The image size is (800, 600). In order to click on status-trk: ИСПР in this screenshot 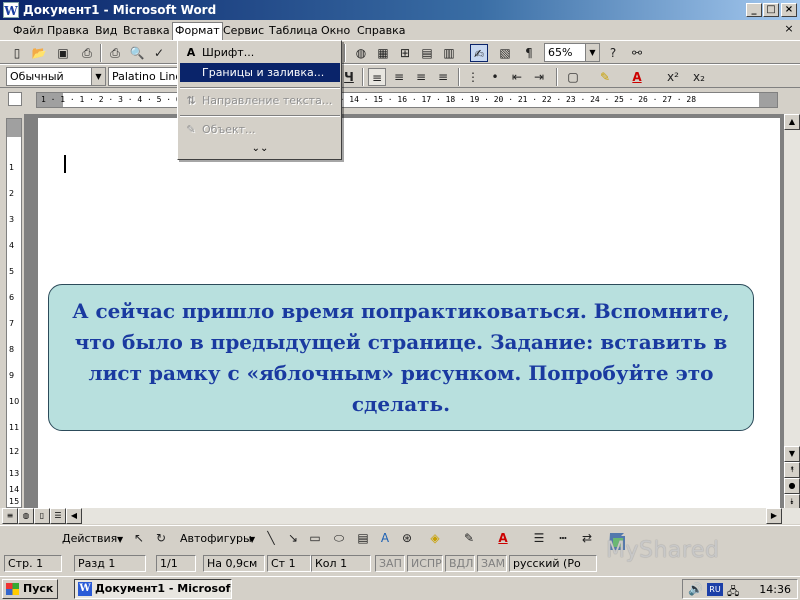, I will do `click(425, 563)`.